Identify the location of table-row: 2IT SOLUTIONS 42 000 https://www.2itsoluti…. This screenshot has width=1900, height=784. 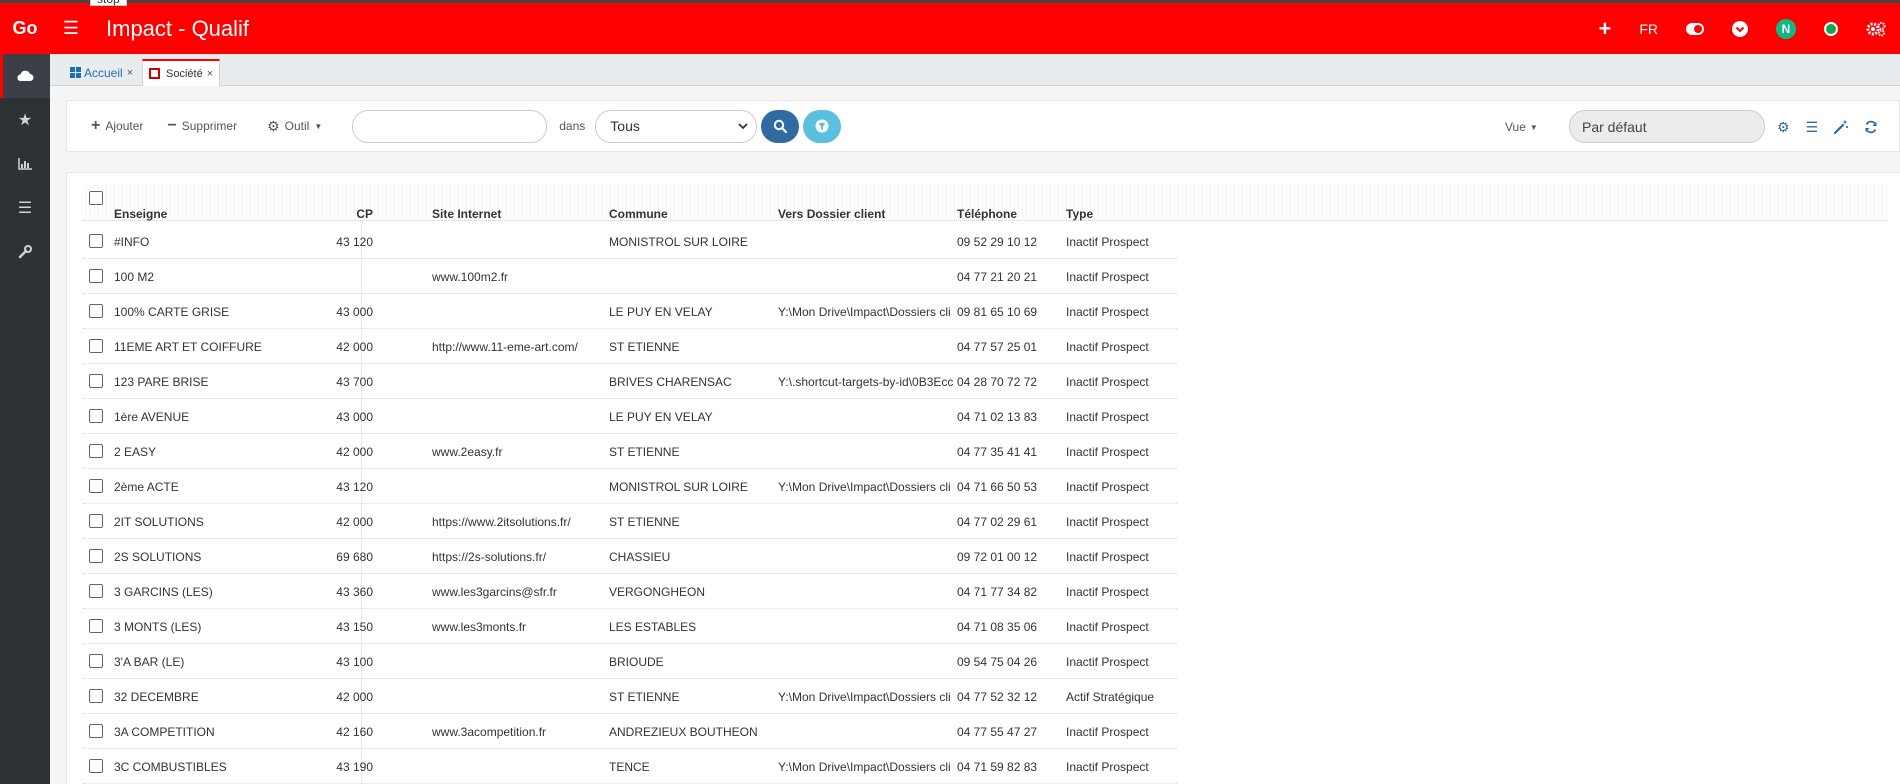
(630, 521).